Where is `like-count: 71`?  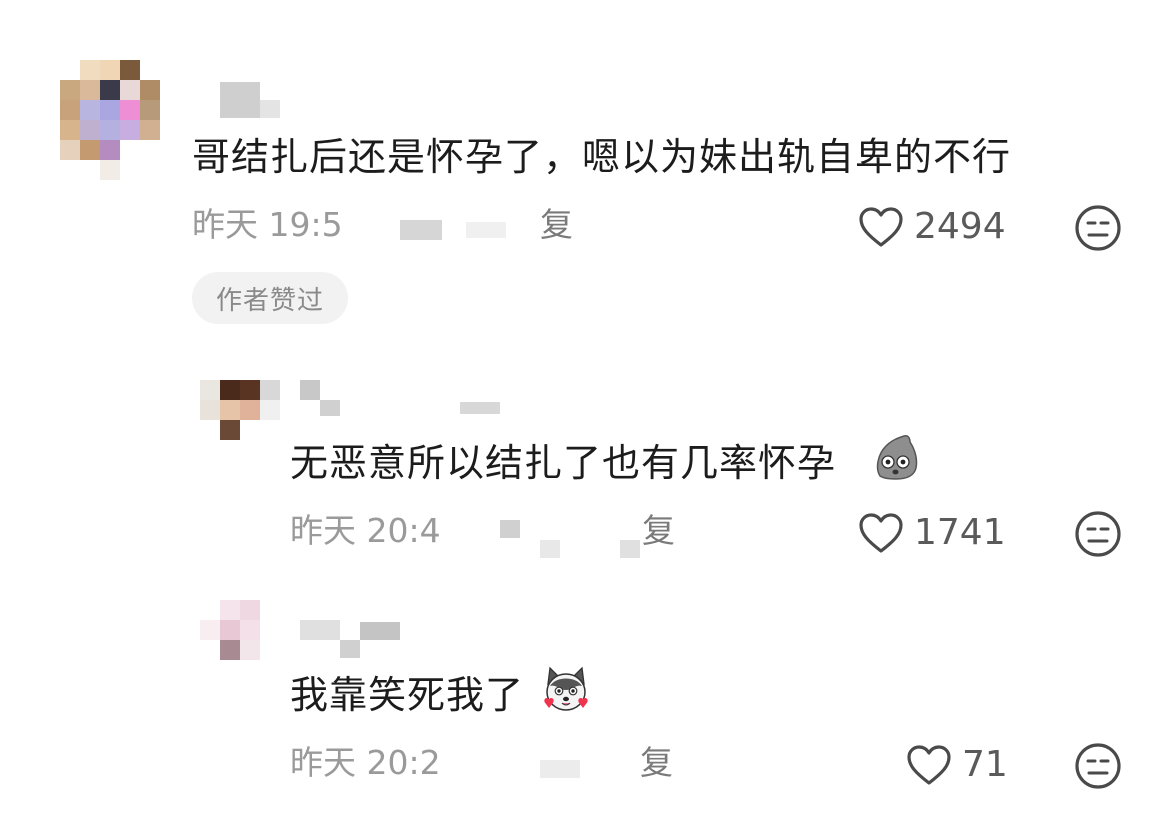 like-count: 71 is located at coordinates (985, 764).